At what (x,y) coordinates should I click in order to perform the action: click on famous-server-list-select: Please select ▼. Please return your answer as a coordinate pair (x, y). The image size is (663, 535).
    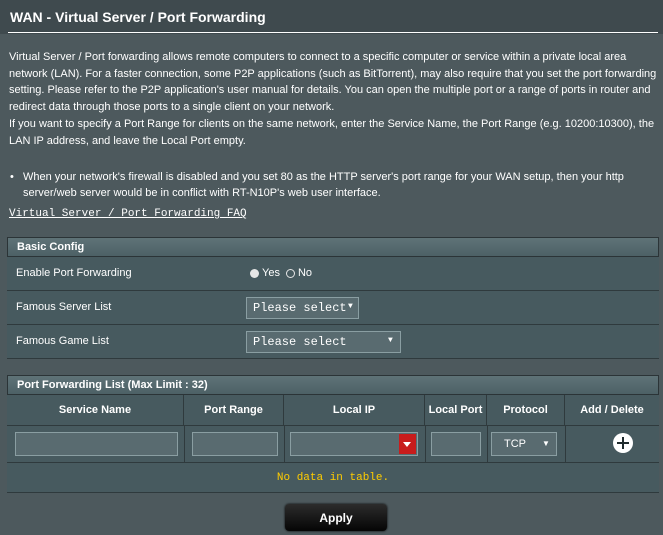
    Looking at the image, I should click on (302, 308).